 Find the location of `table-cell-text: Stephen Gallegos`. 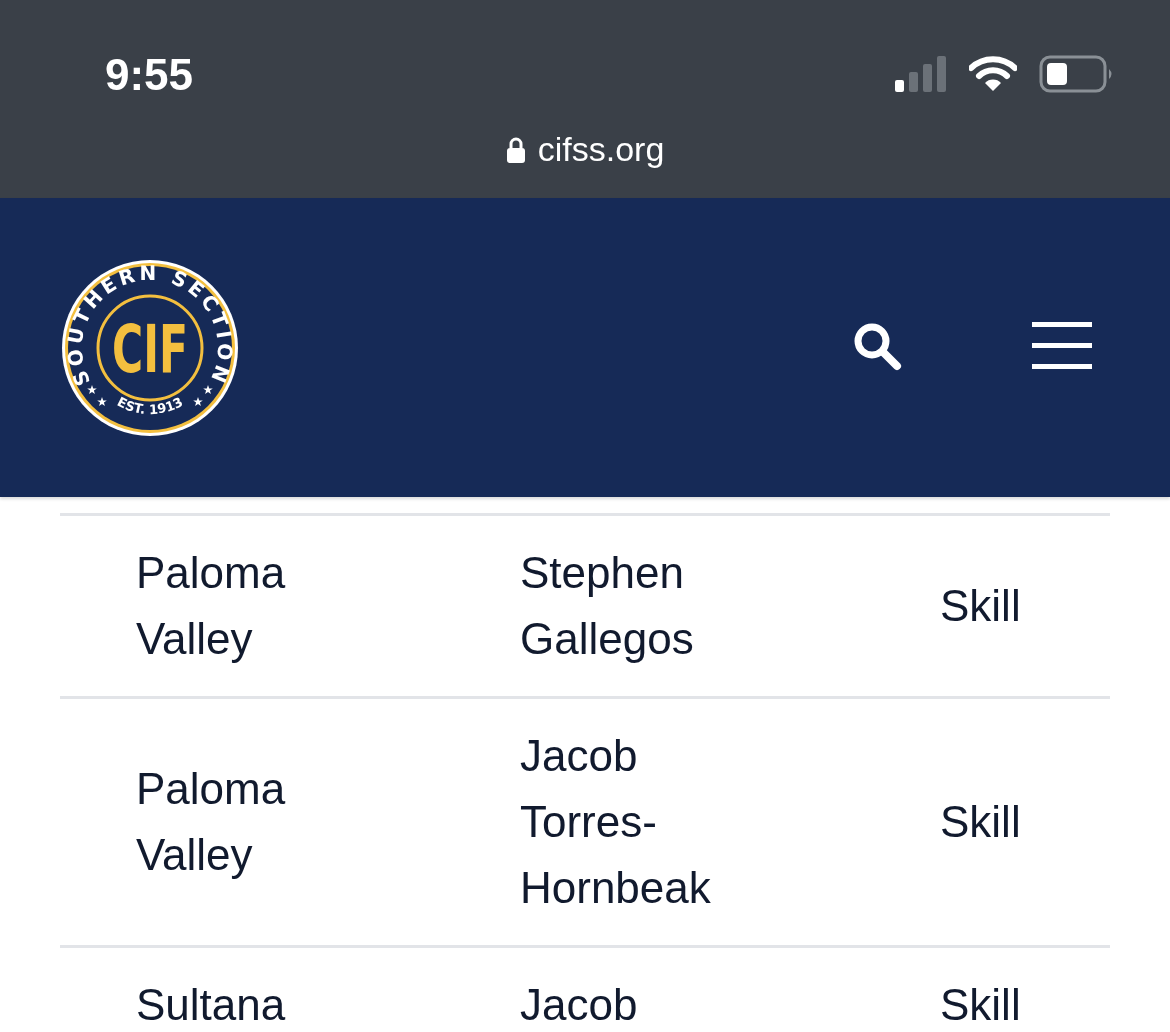

table-cell-text: Stephen Gallegos is located at coordinates (607, 606).